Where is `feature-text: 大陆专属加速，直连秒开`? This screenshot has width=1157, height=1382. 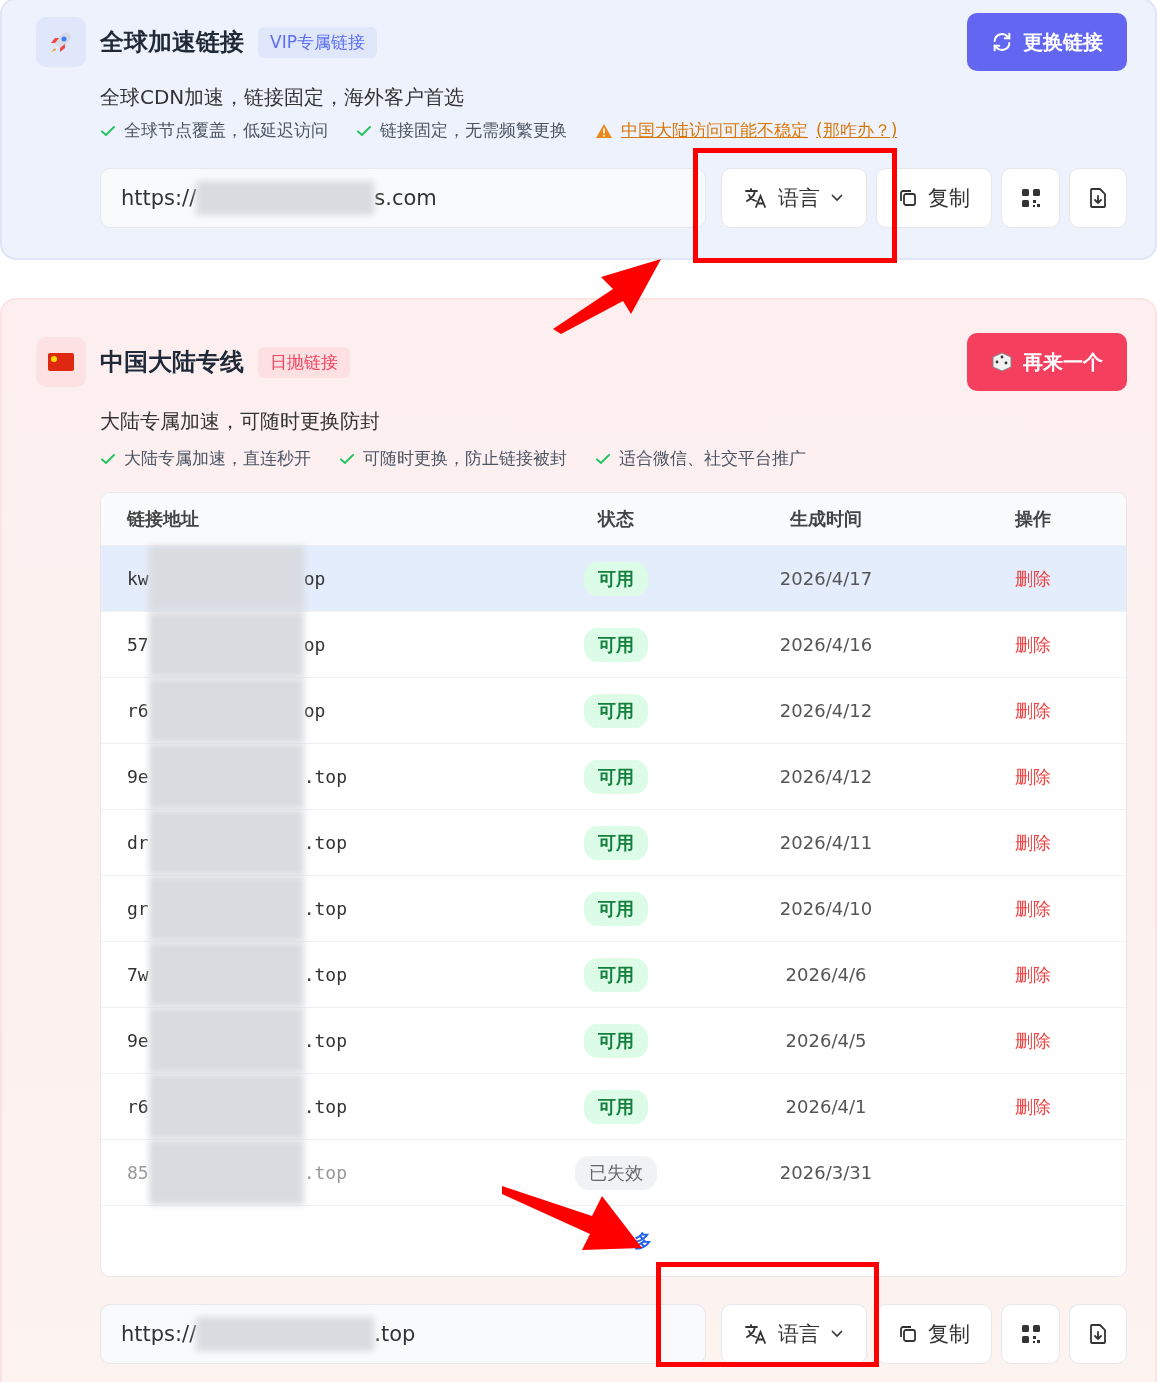 feature-text: 大陆专属加速，直连秒开 is located at coordinates (217, 458).